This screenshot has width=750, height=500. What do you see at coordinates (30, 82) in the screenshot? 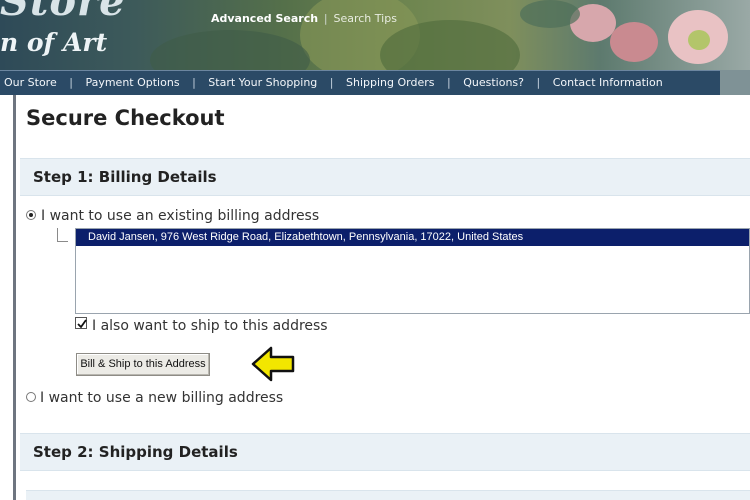
I see `nav-item-our-store: Our Store` at bounding box center [30, 82].